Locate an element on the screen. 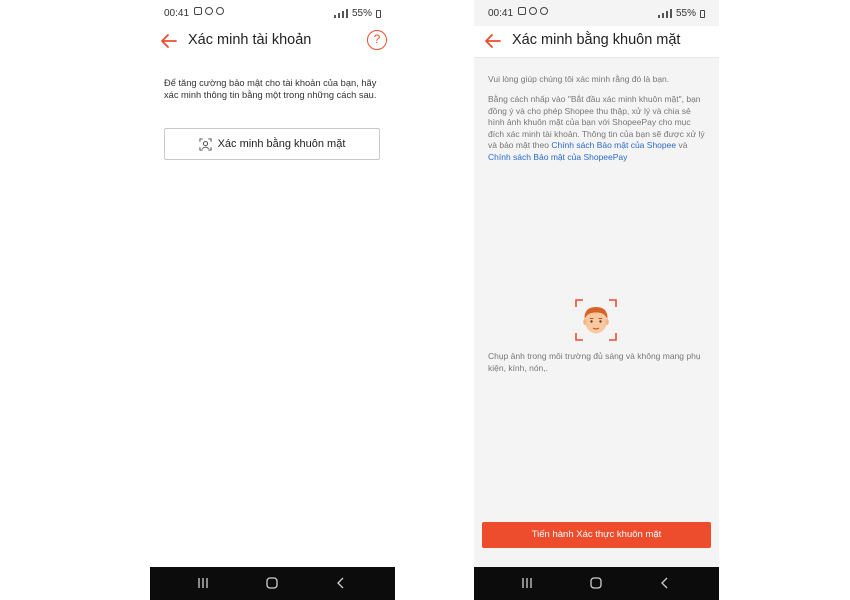 Image resolution: width=850 pixels, height=600 pixels. proceed-face-verification-button: Tiến hành Xác thực khuôn mặt is located at coordinates (596, 535).